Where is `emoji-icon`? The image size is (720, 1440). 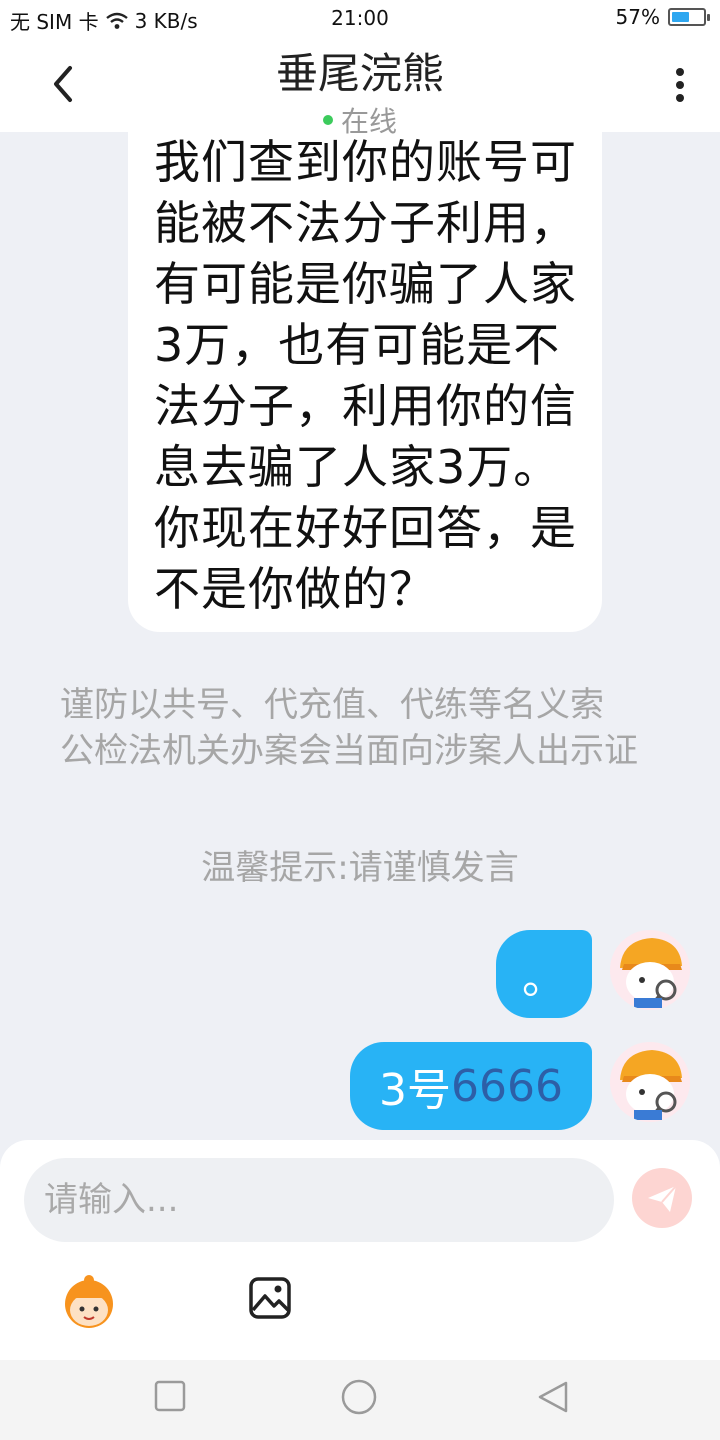 emoji-icon is located at coordinates (89, 1301).